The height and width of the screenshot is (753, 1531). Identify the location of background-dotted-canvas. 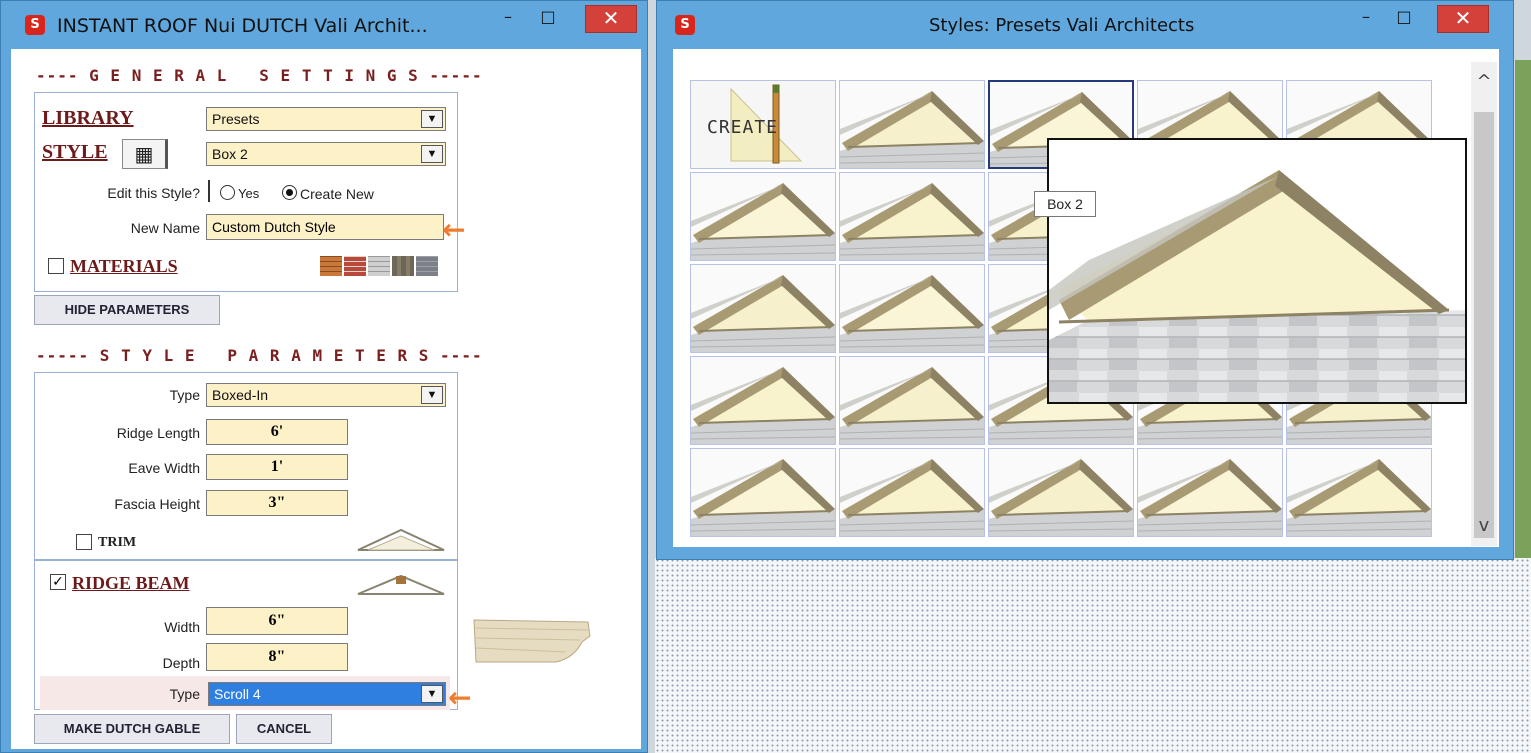
(1093, 655).